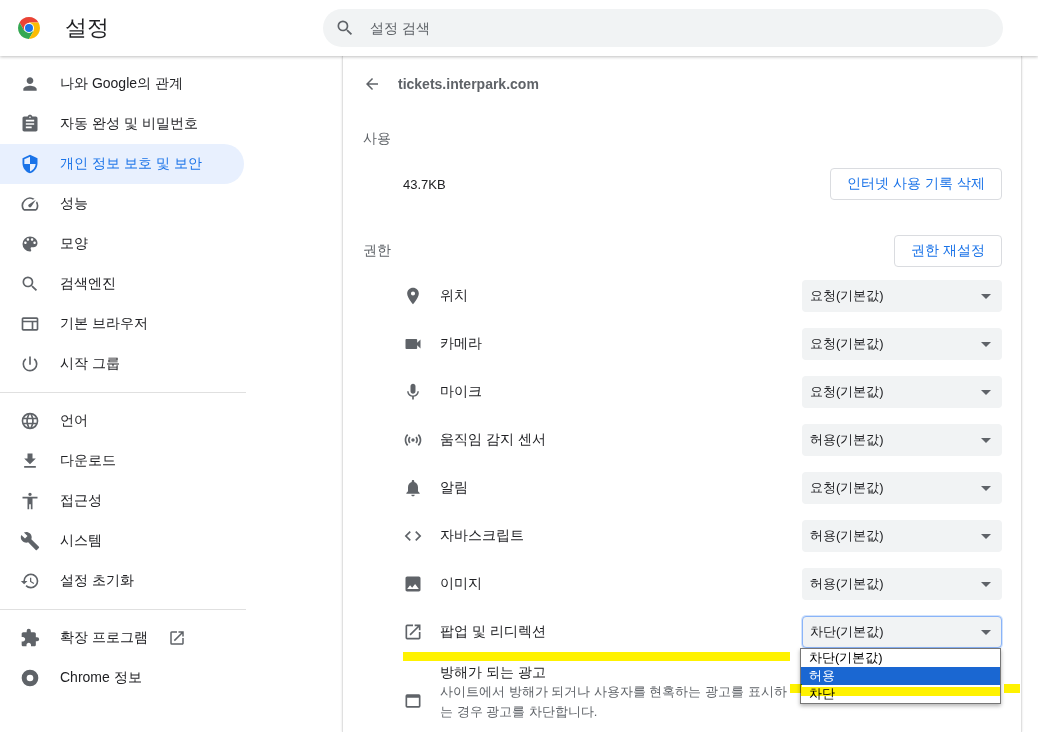 This screenshot has width=1038, height=732. Describe the element at coordinates (122, 164) in the screenshot. I see `sidebar-item: 개인 정보 보호 및 보안` at that location.